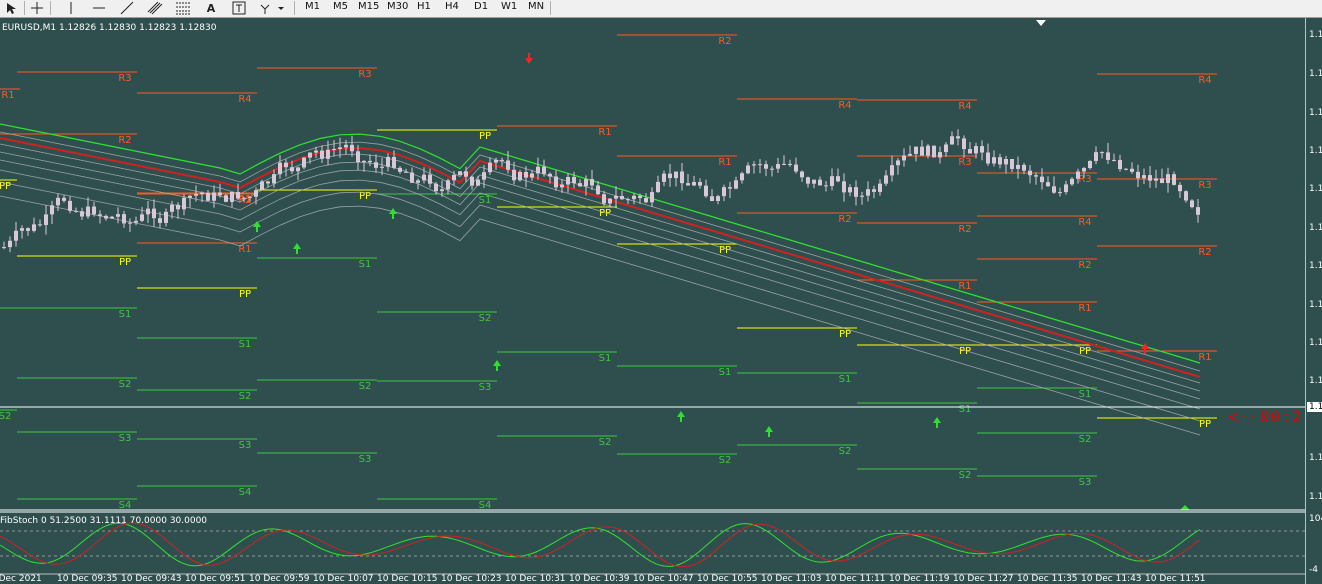 This screenshot has width=1322, height=584. Describe the element at coordinates (312, 8) in the screenshot. I see `timeframe-m1: M1` at that location.